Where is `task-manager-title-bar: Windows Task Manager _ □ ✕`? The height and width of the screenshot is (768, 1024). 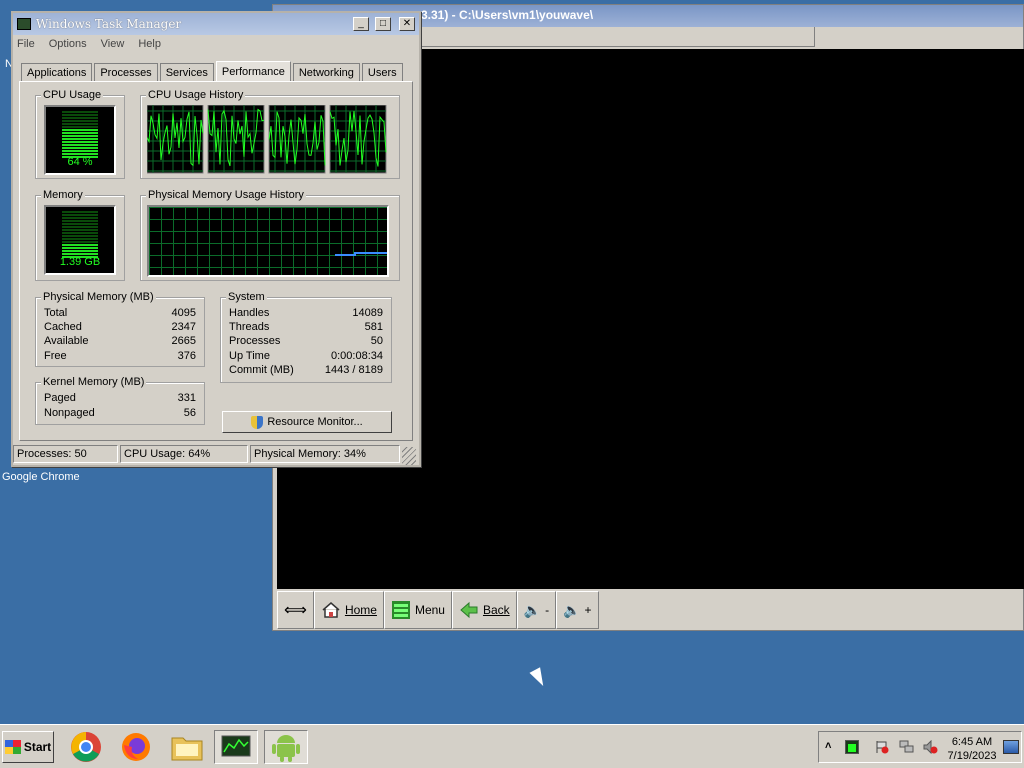
task-manager-title-bar: Windows Task Manager _ □ ✕ is located at coordinates (216, 24).